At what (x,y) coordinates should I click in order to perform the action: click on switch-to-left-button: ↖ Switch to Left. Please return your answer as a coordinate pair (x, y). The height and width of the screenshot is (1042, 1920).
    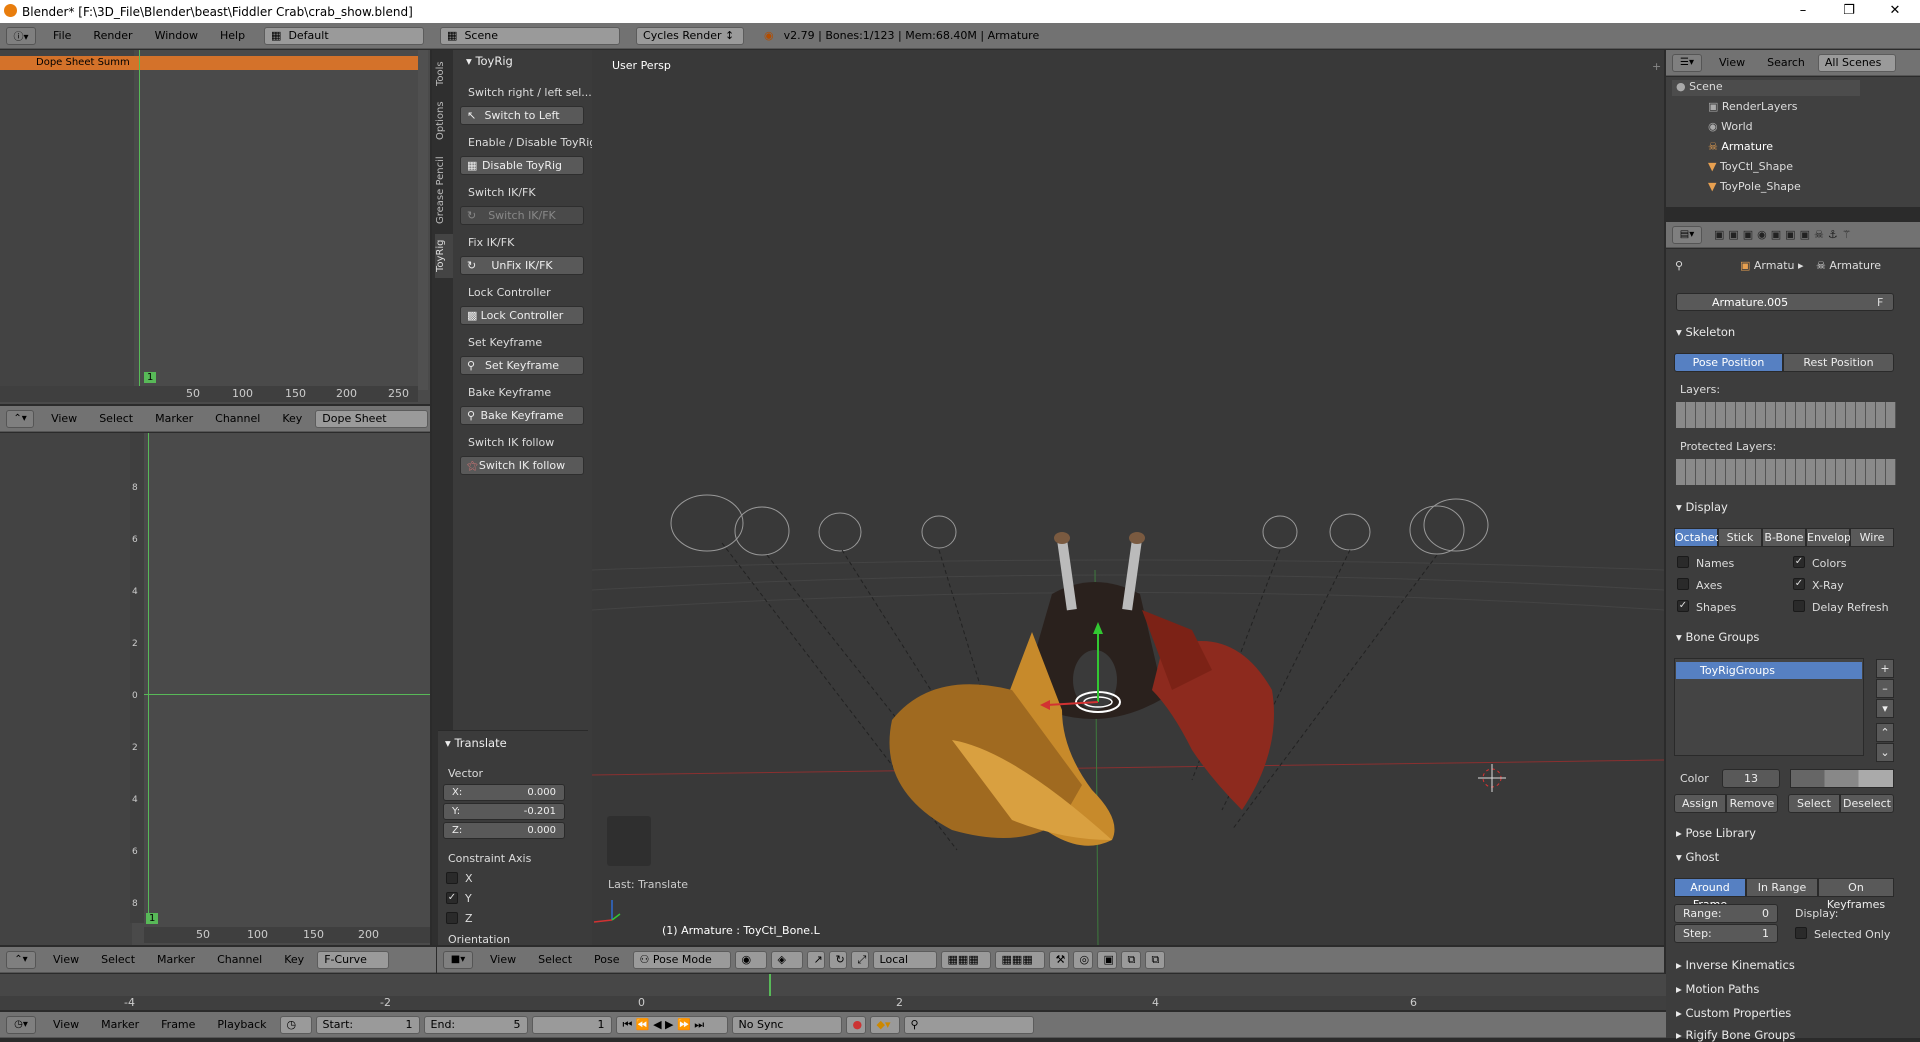
    Looking at the image, I should click on (522, 115).